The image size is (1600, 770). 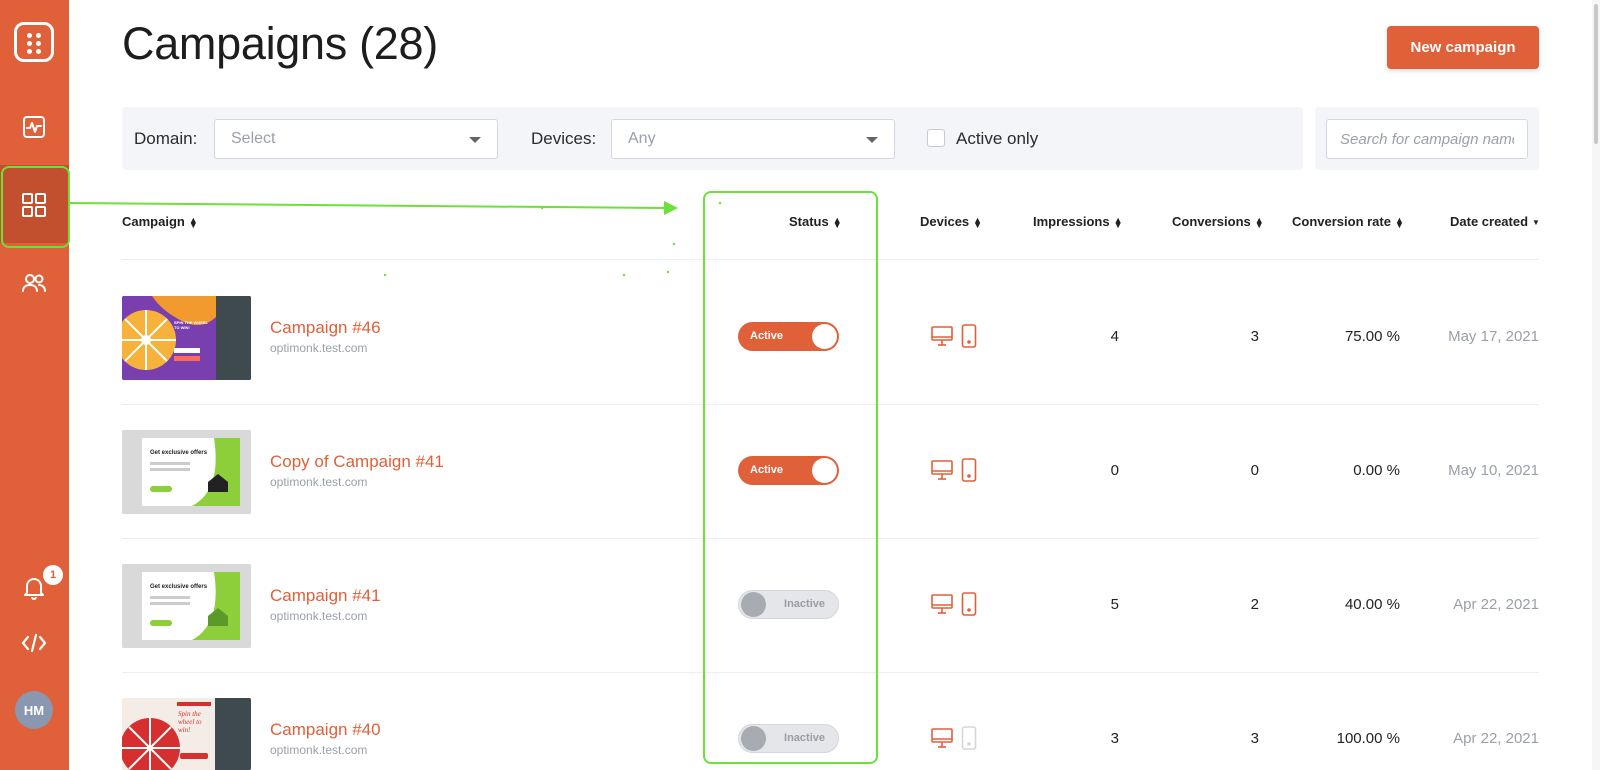 What do you see at coordinates (936, 138) in the screenshot?
I see `active-only-checkbox` at bounding box center [936, 138].